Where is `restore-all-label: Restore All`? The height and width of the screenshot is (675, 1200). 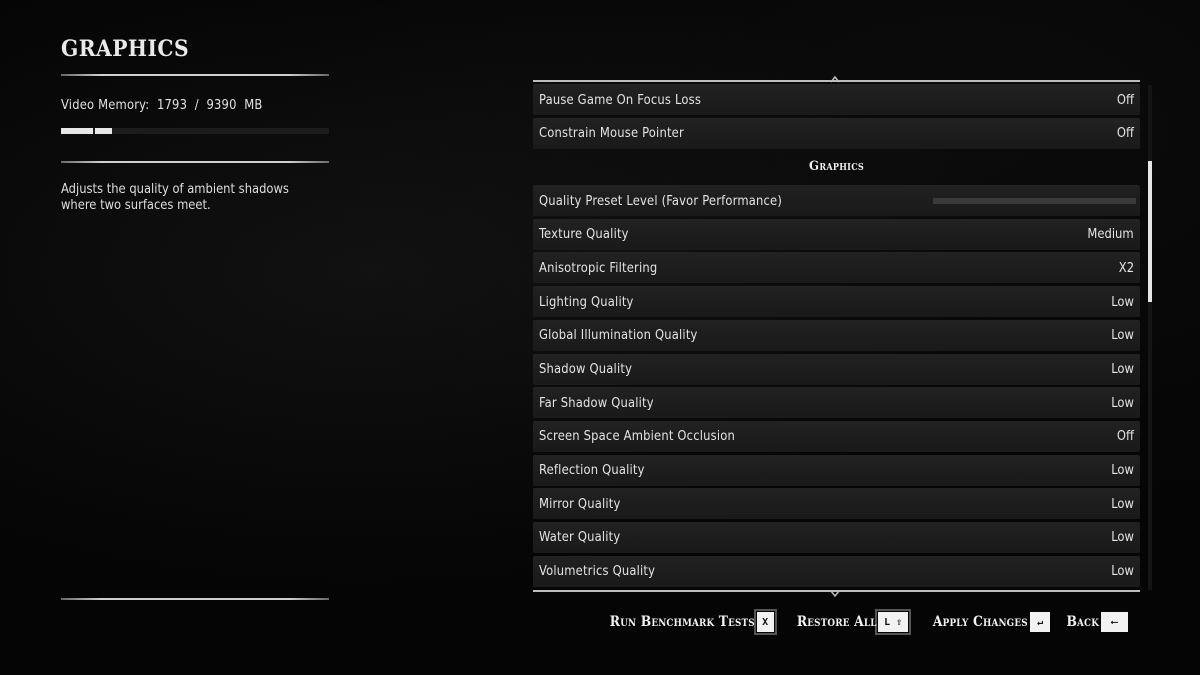
restore-all-label: Restore All is located at coordinates (836, 622).